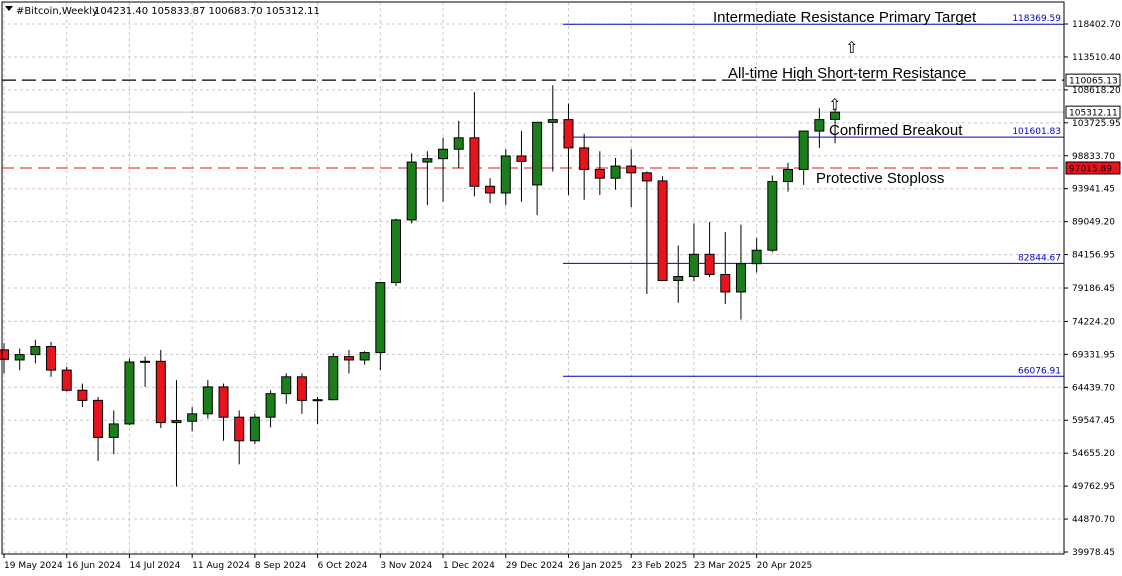 The height and width of the screenshot is (576, 1122). I want to click on price-tag-label: 110065.13, so click(1093, 82).